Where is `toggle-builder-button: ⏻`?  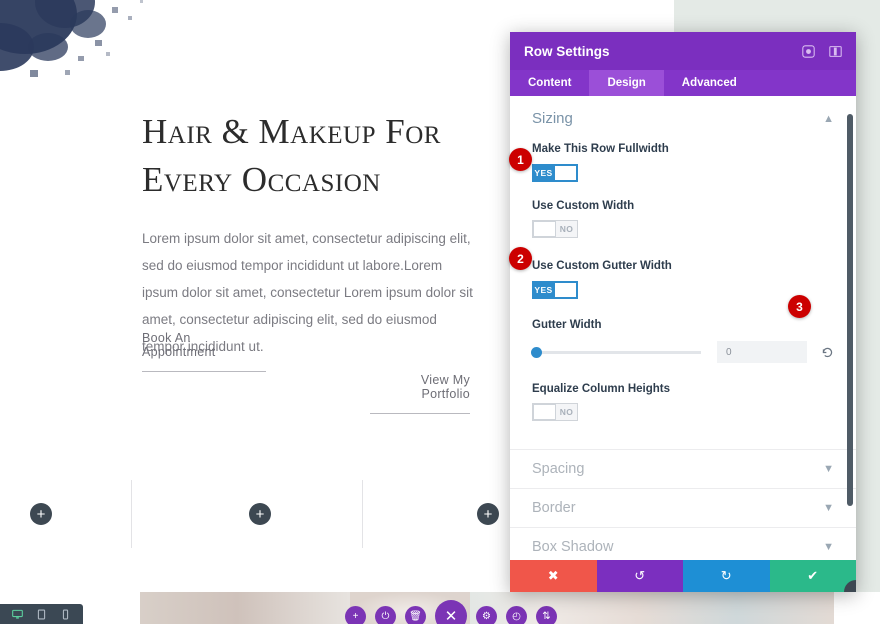 toggle-builder-button: ⏻ is located at coordinates (385, 614).